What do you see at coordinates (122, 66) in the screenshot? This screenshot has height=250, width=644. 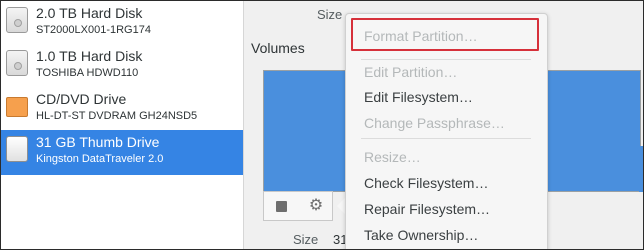 I see `drive-item-1tb: 1.0 TB Hard Disk TOSHIBA HDWD110` at bounding box center [122, 66].